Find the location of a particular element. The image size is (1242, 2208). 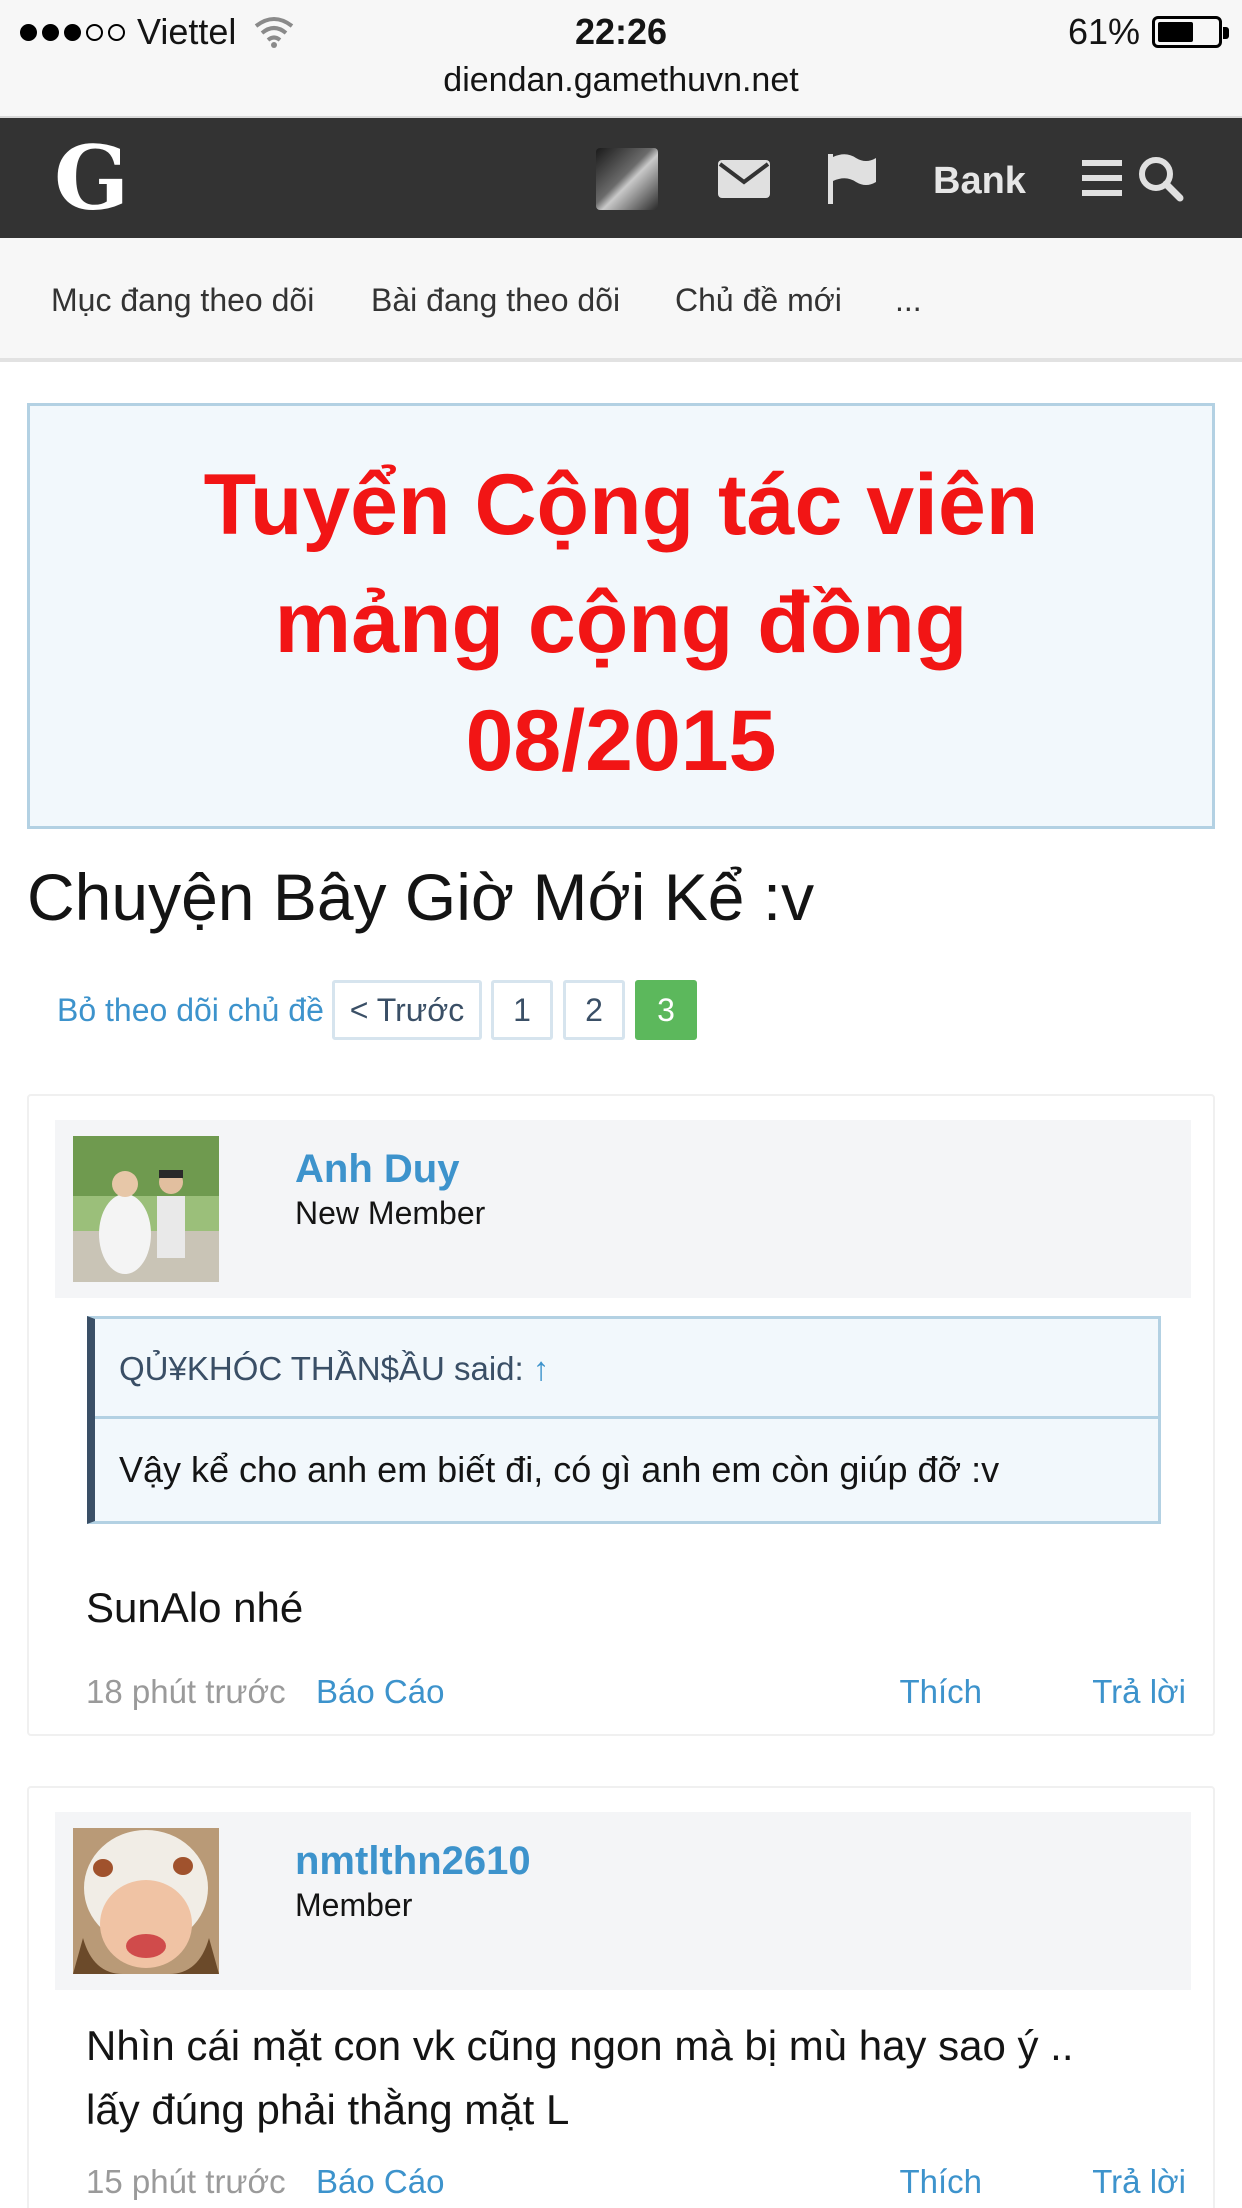

unfollow-thread-link: Bỏ theo dõi chủ đề is located at coordinates (190, 1010).